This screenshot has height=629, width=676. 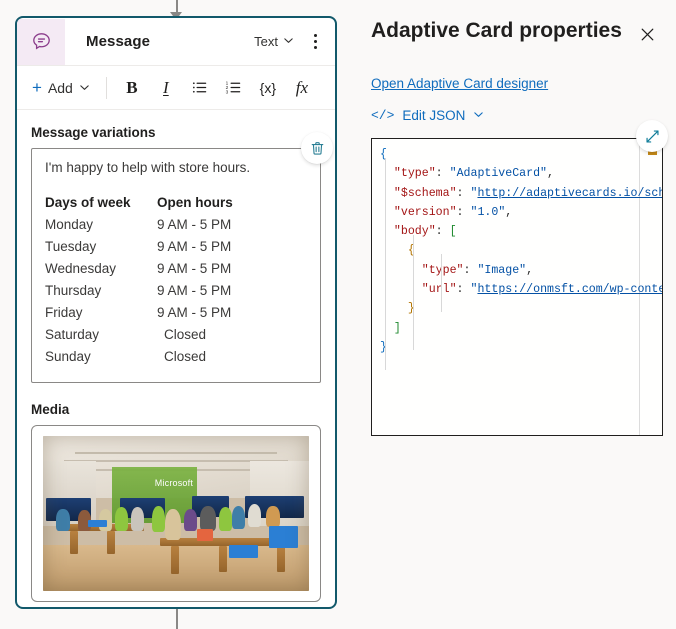 What do you see at coordinates (81, 268) in the screenshot?
I see `day-cell: Wednesday` at bounding box center [81, 268].